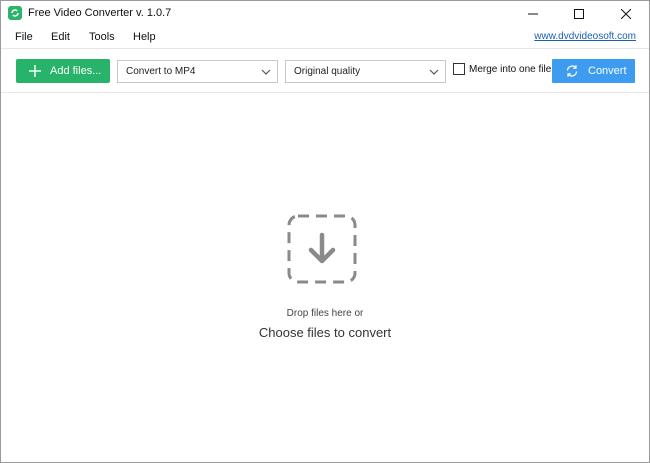  Describe the element at coordinates (365, 71) in the screenshot. I see `quality-select: Original quality` at that location.